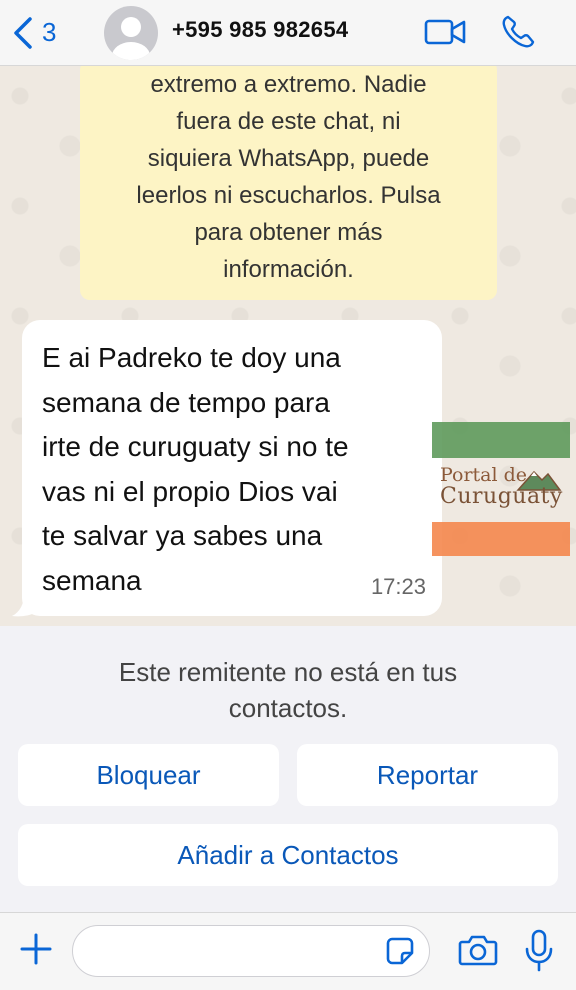 This screenshot has width=576, height=990. Describe the element at coordinates (288, 855) in the screenshot. I see `add-to-contacts-button: Añadir a Contactos` at that location.